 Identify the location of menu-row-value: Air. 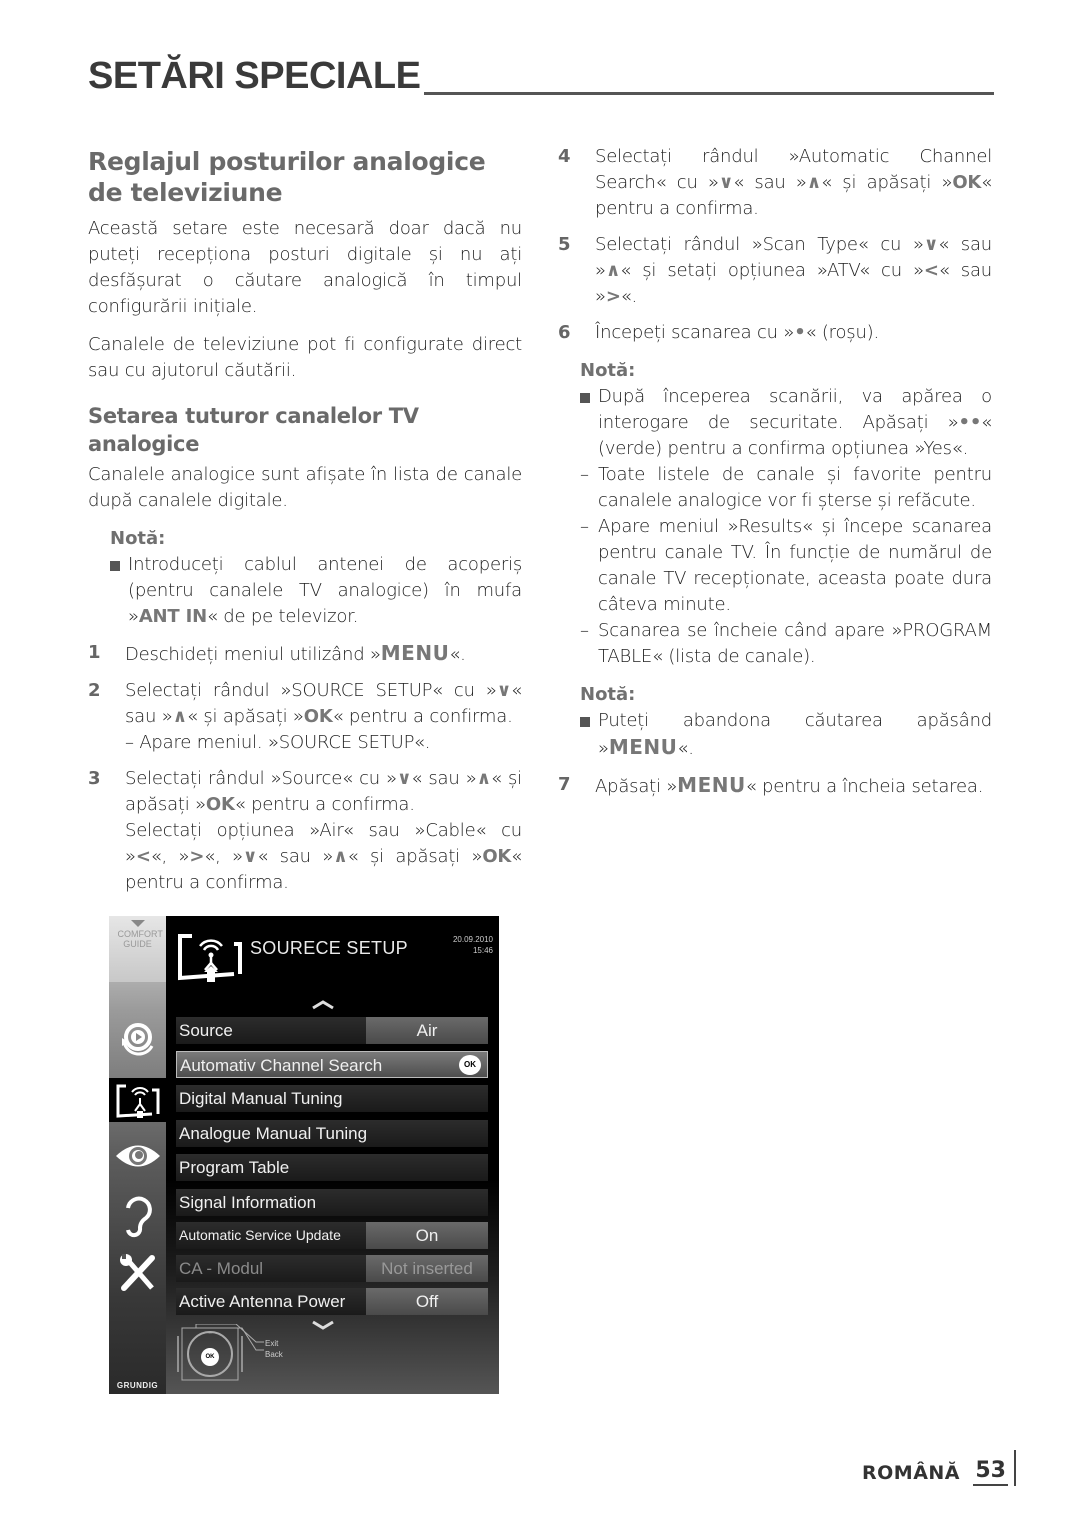
(427, 1030).